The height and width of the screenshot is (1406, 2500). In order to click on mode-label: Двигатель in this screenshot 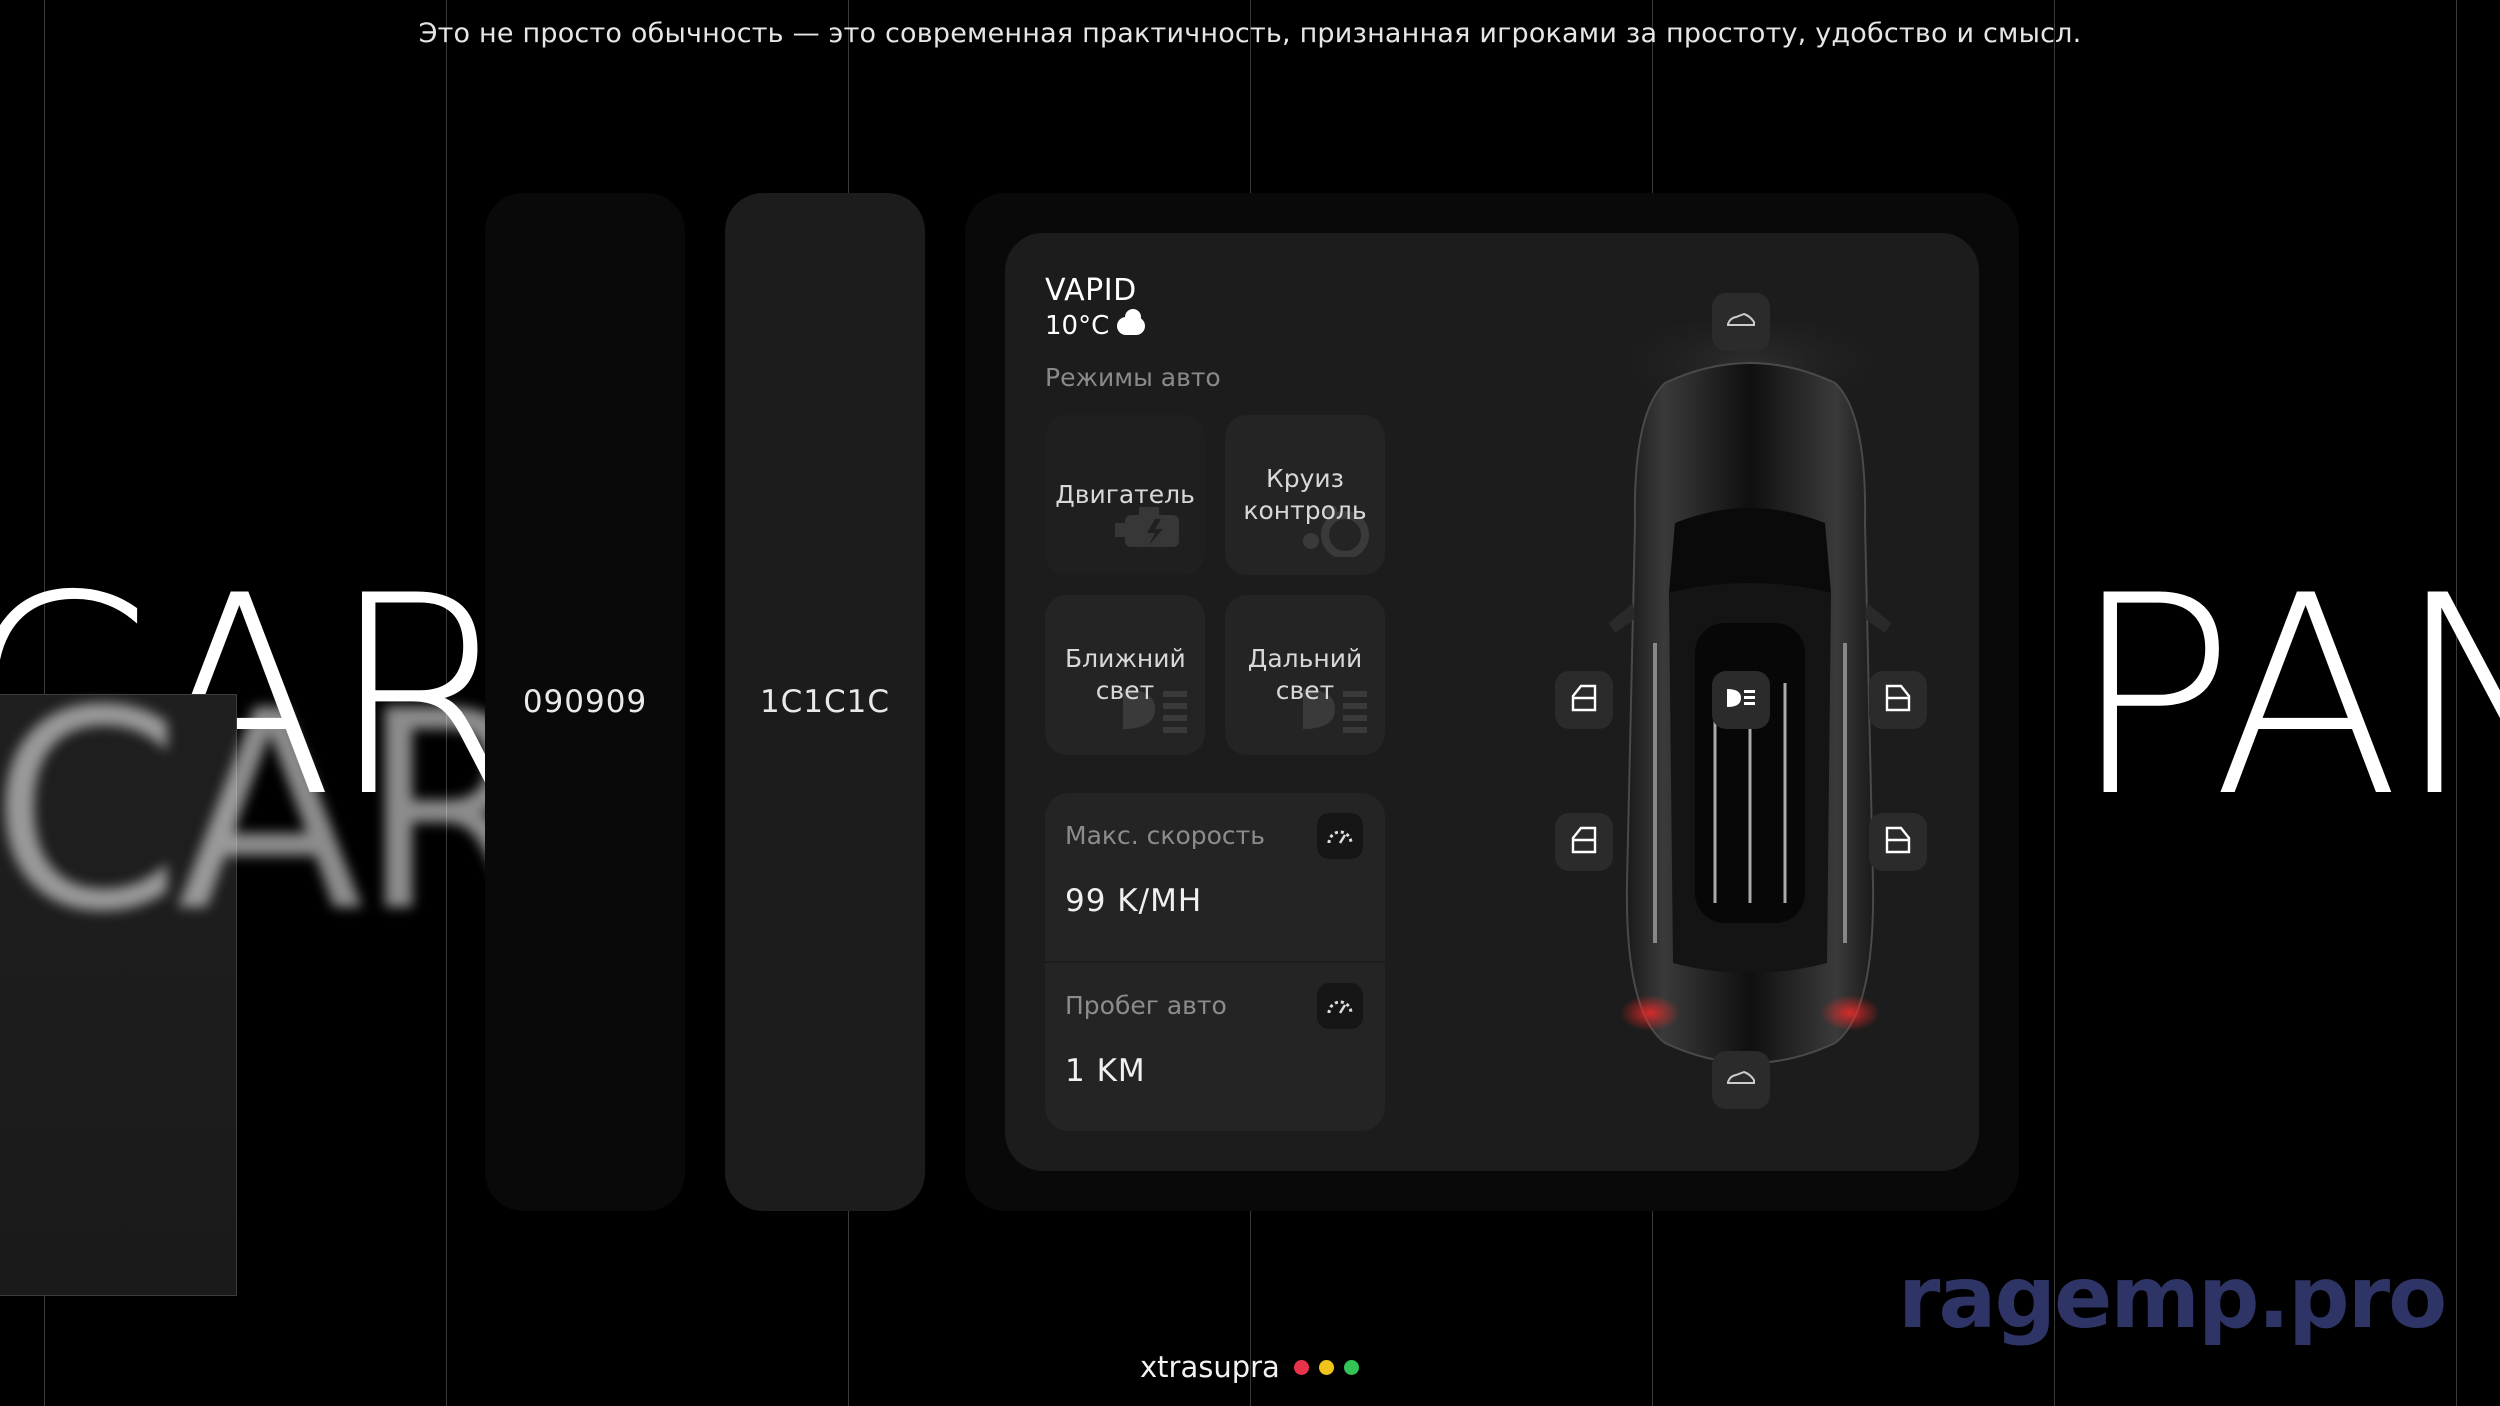, I will do `click(1125, 494)`.